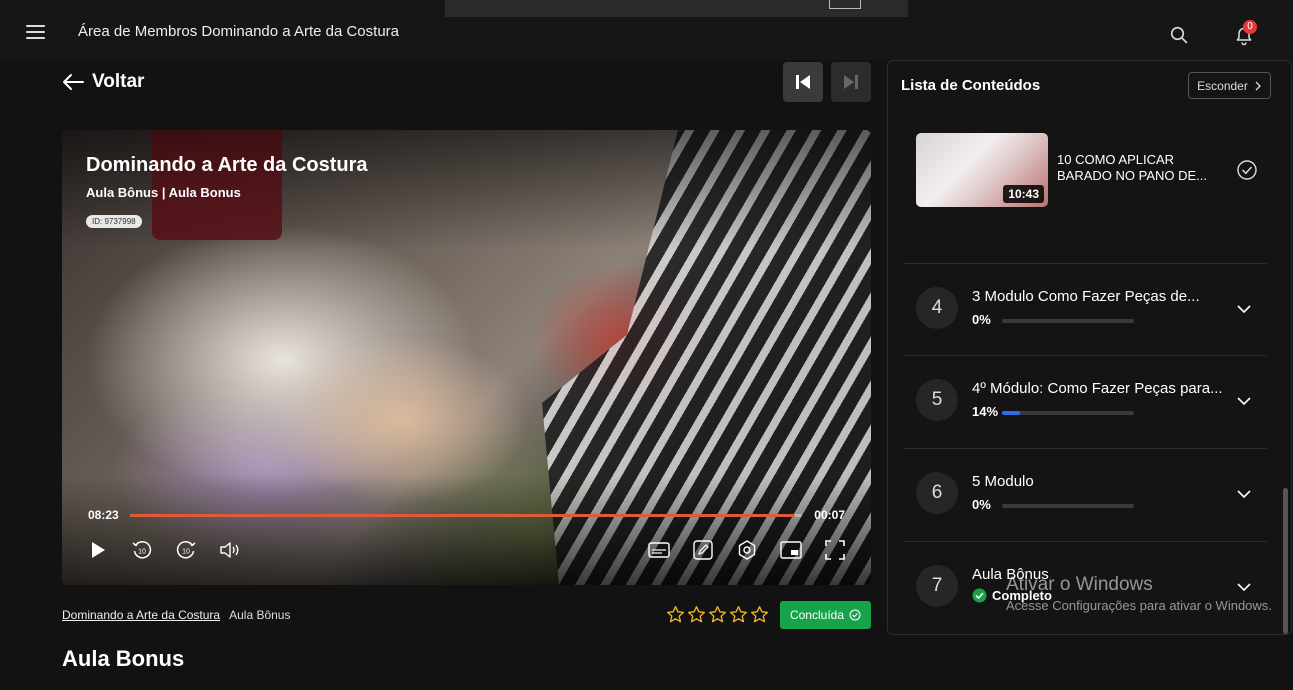  What do you see at coordinates (937, 308) in the screenshot?
I see `module-number: 4` at bounding box center [937, 308].